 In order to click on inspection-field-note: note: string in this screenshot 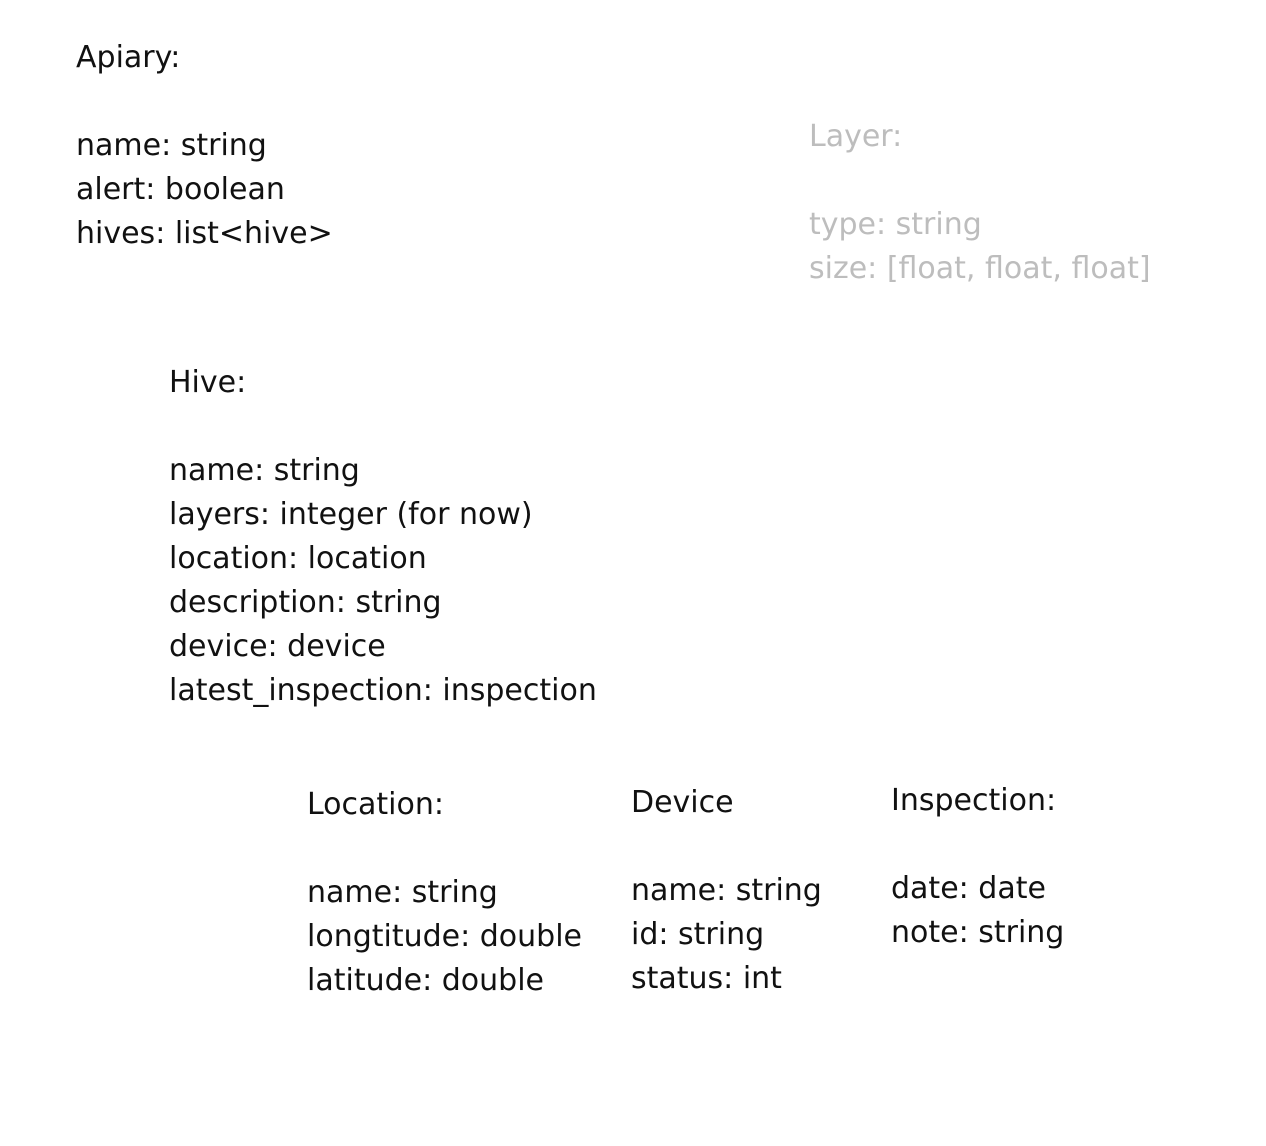, I will do `click(978, 932)`.